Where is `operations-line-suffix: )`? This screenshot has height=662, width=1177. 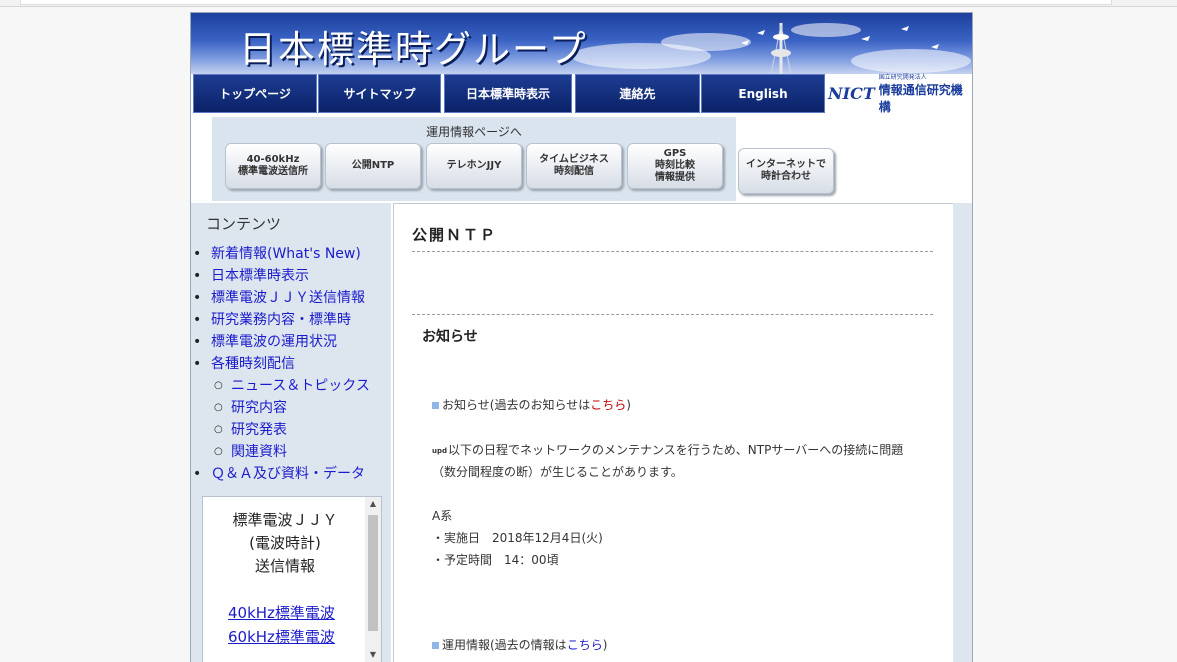
operations-line-suffix: ) is located at coordinates (605, 645).